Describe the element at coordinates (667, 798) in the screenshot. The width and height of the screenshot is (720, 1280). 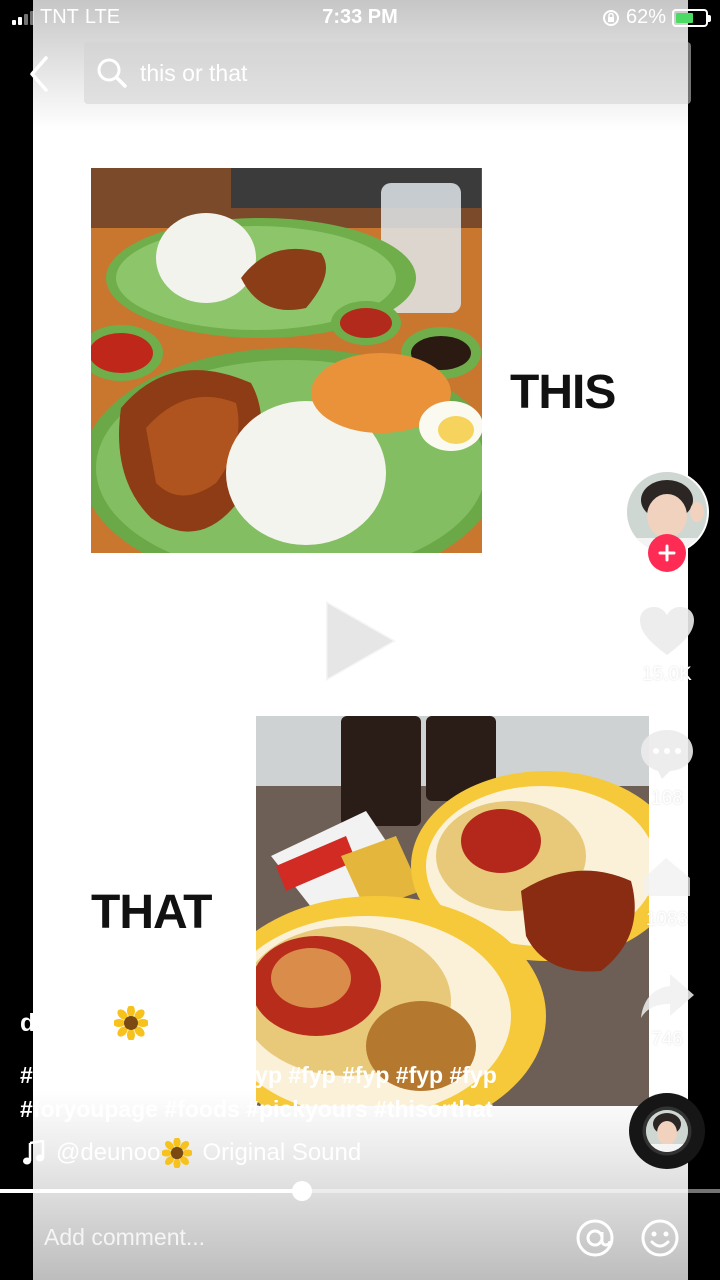
I see `comment-count: 168` at that location.